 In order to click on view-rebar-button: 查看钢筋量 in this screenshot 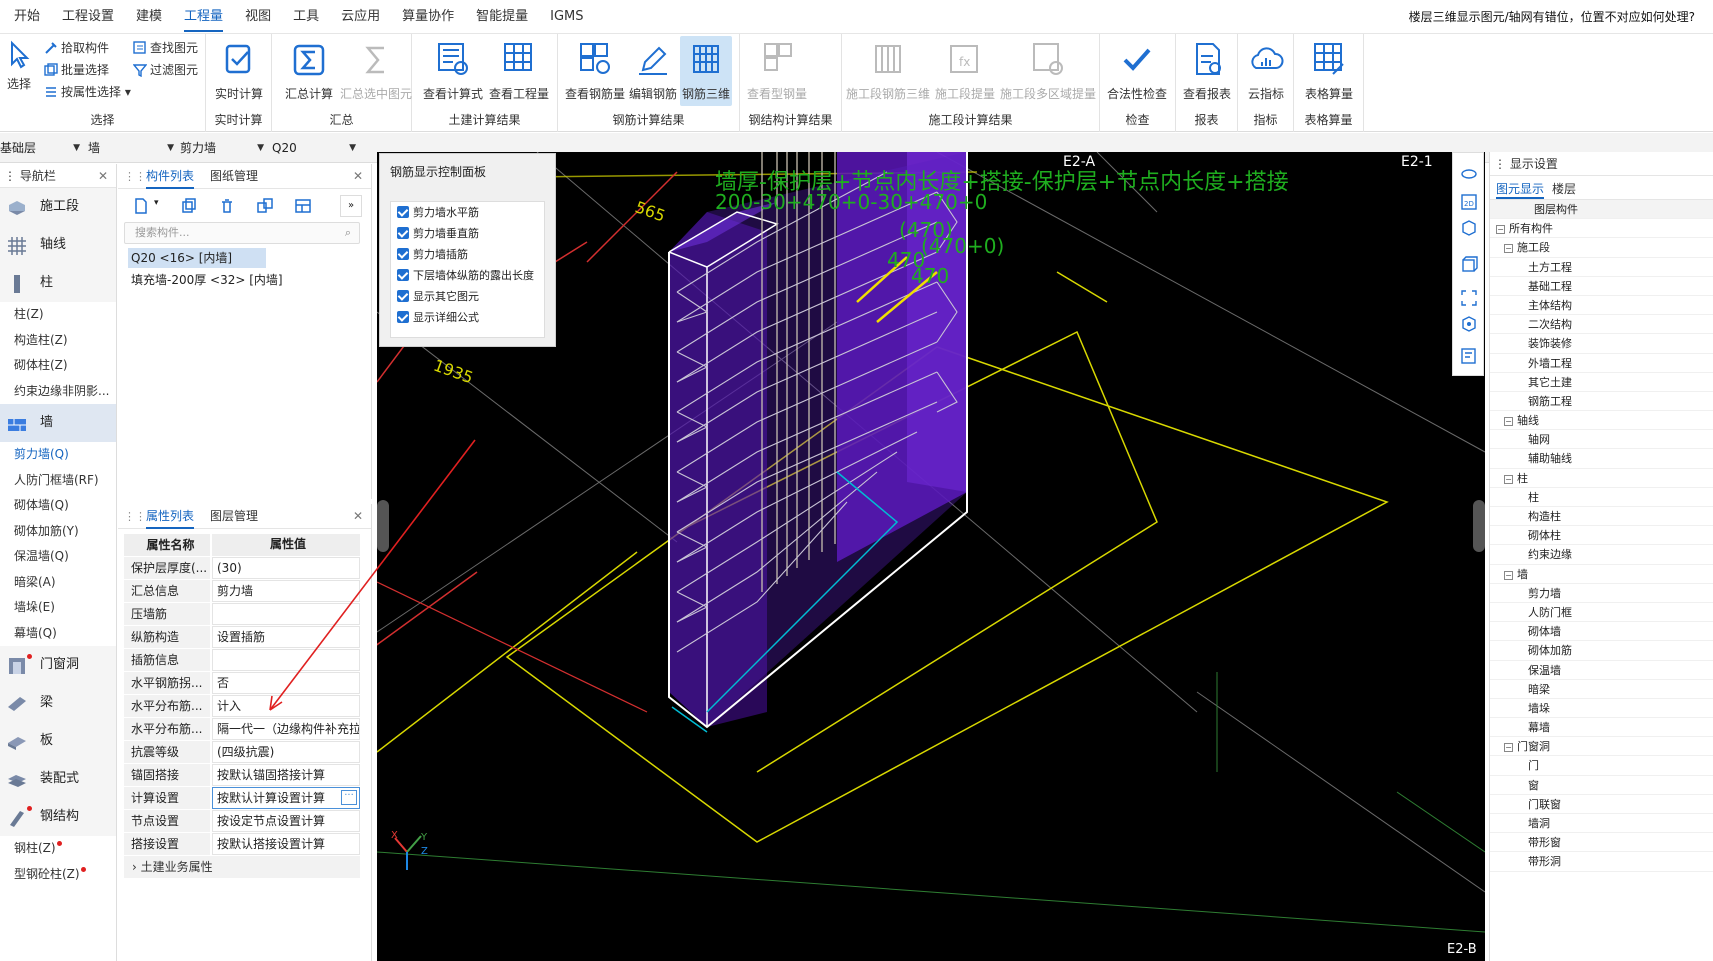, I will do `click(595, 71)`.